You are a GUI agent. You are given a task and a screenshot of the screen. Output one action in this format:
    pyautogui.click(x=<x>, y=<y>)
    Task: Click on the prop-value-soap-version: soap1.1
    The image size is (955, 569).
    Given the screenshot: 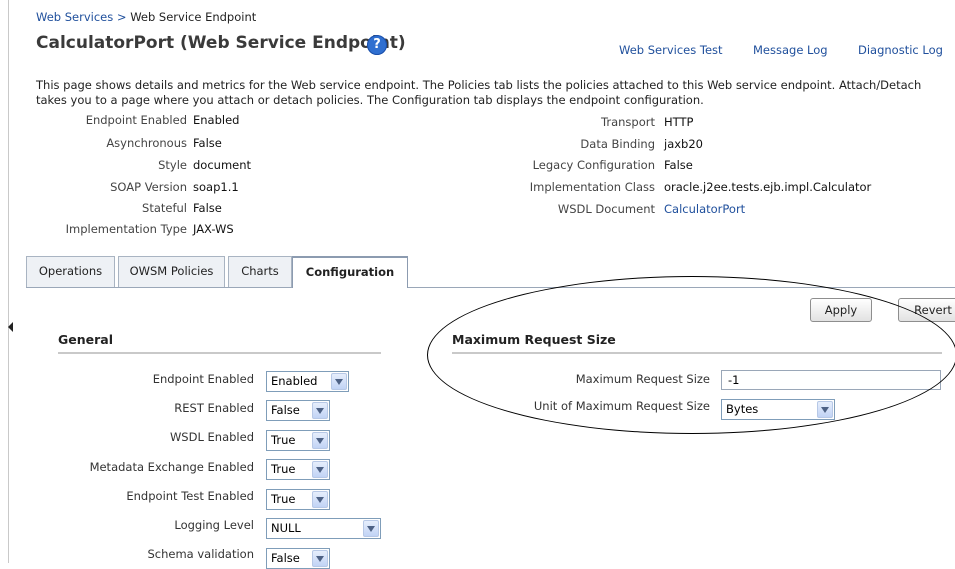 What is the action you would take?
    pyautogui.click(x=216, y=187)
    